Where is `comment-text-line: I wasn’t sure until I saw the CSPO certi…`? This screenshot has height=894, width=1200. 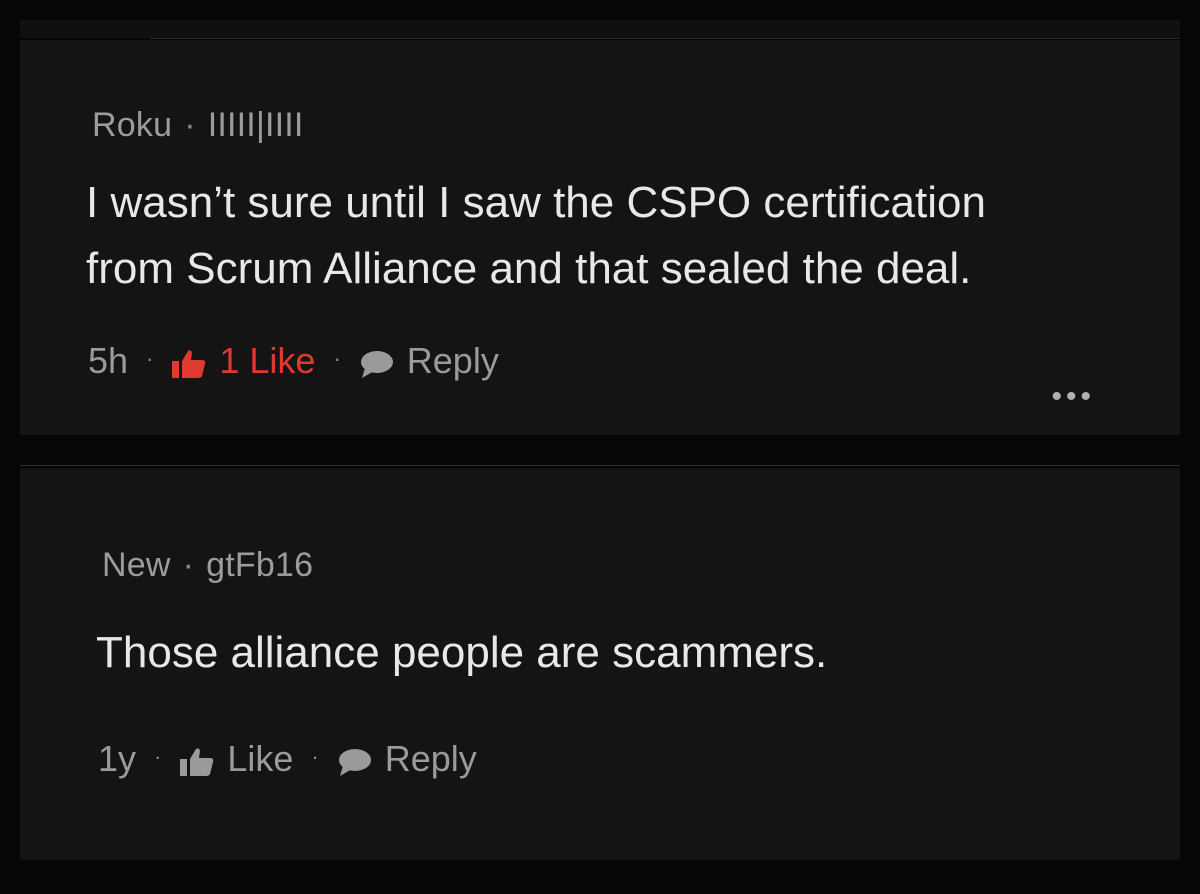 comment-text-line: I wasn’t sure until I saw the CSPO certi… is located at coordinates (536, 202).